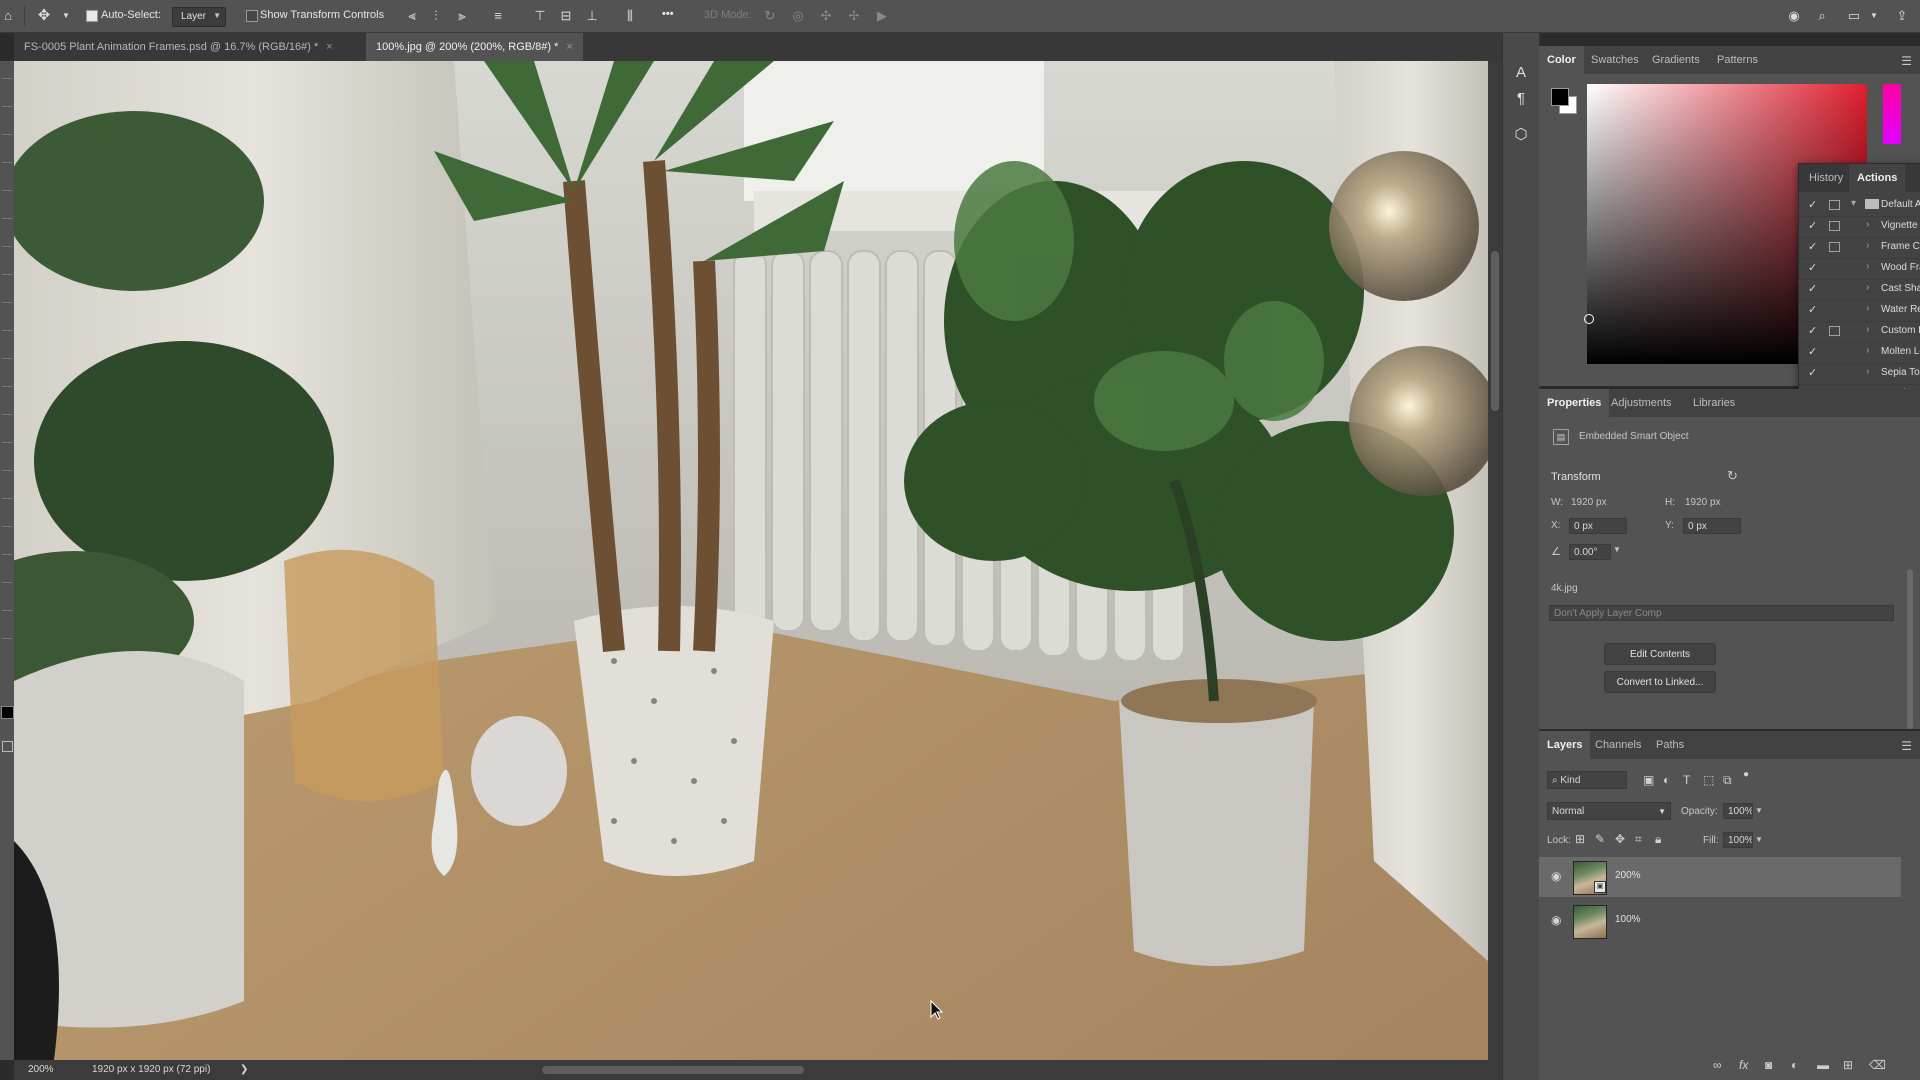  I want to click on tool-blur, so click(7, 438).